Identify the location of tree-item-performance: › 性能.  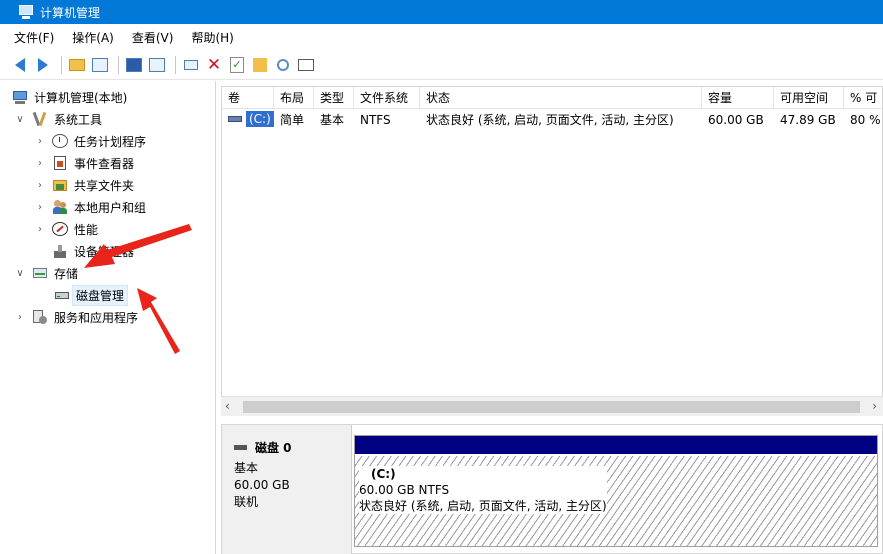
(66, 229).